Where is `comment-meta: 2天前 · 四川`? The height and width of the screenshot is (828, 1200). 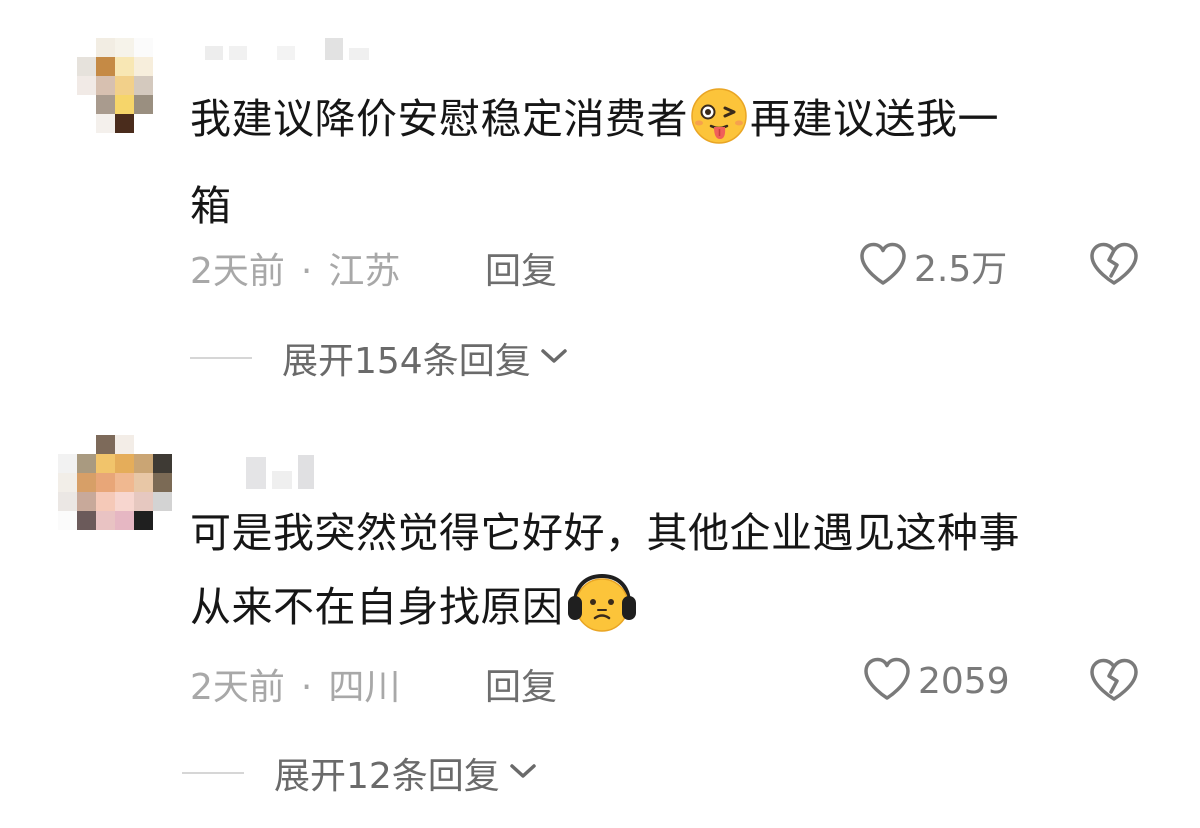 comment-meta: 2天前 · 四川 is located at coordinates (295, 684).